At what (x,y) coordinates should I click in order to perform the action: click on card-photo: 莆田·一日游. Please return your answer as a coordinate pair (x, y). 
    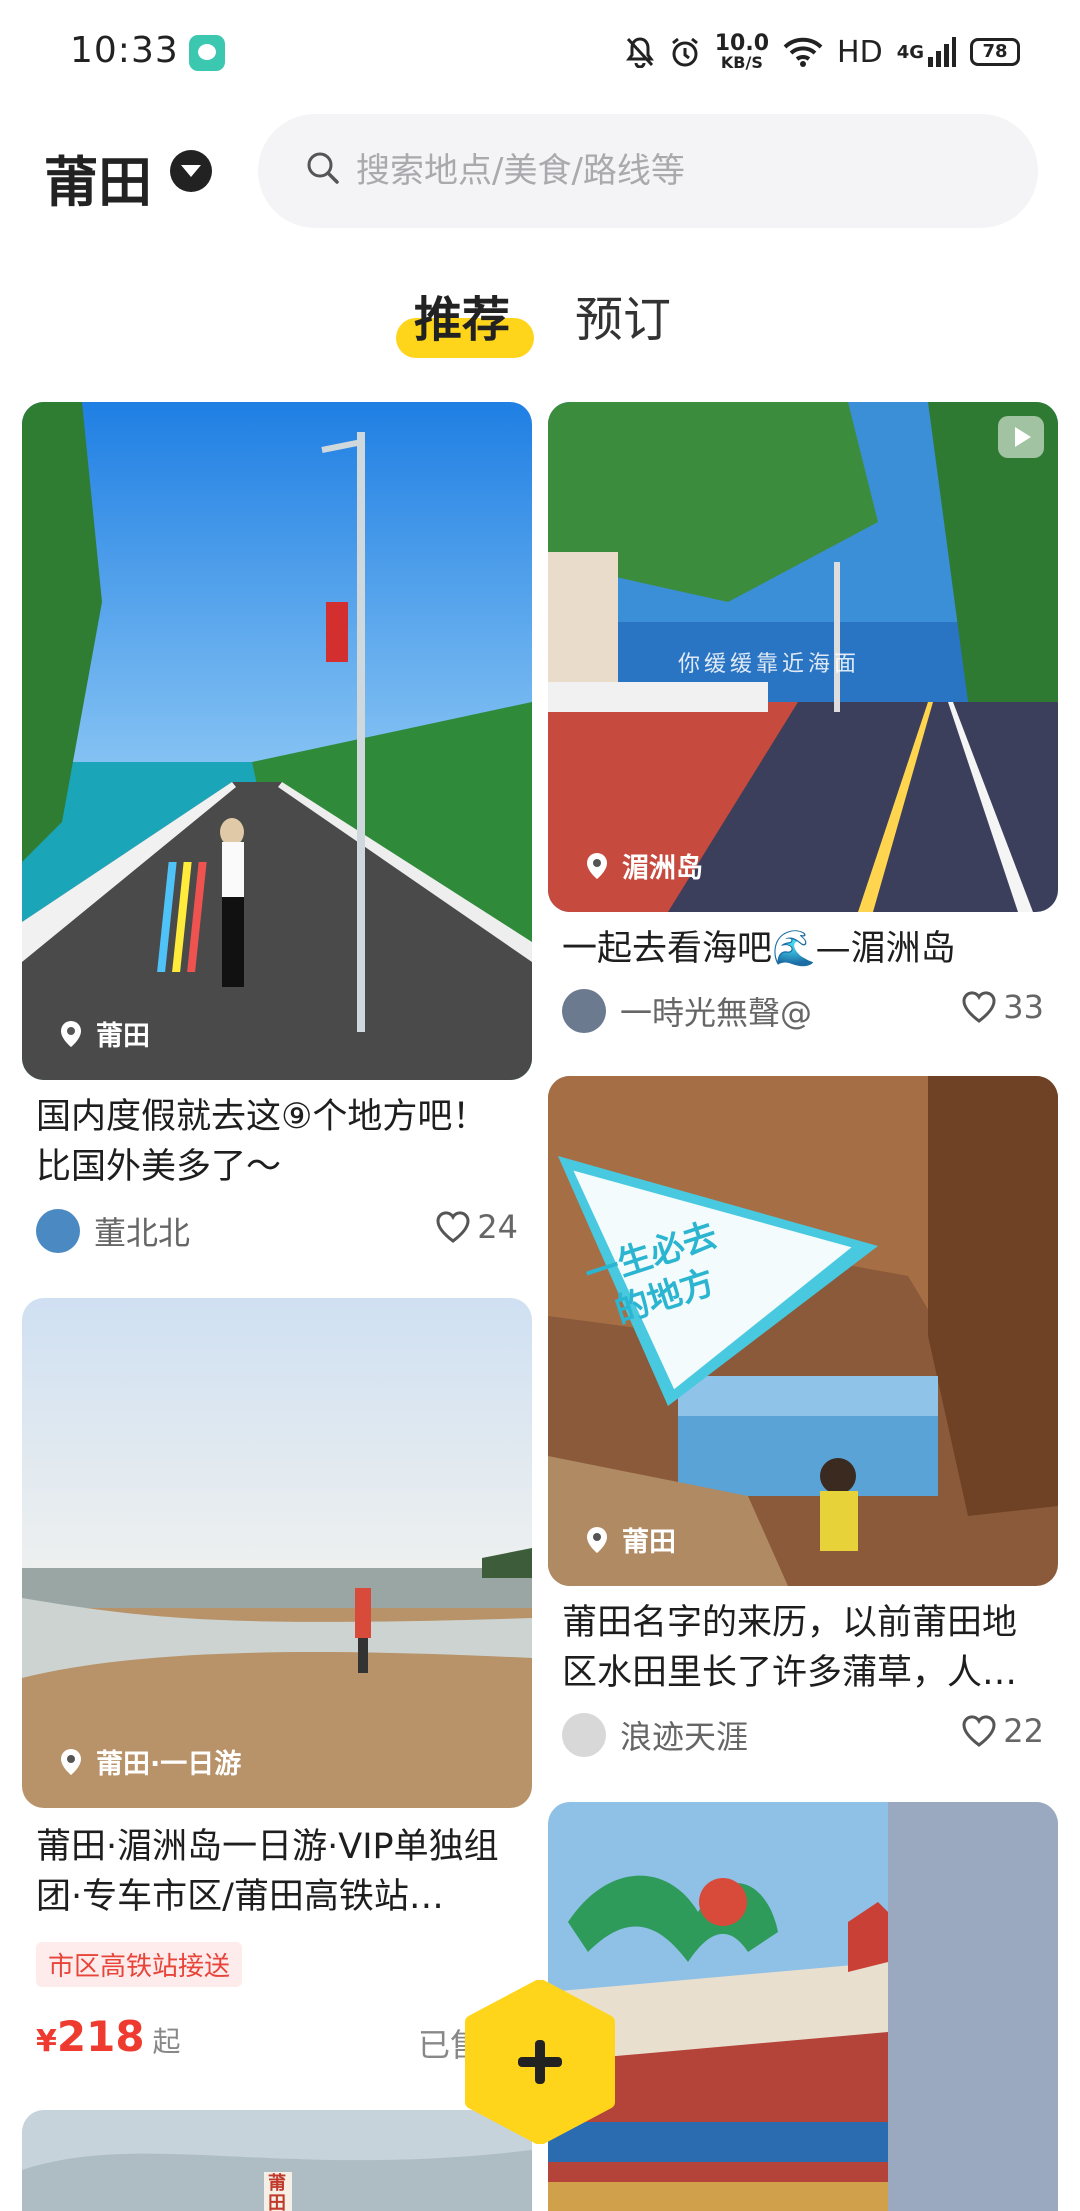
    Looking at the image, I should click on (277, 1553).